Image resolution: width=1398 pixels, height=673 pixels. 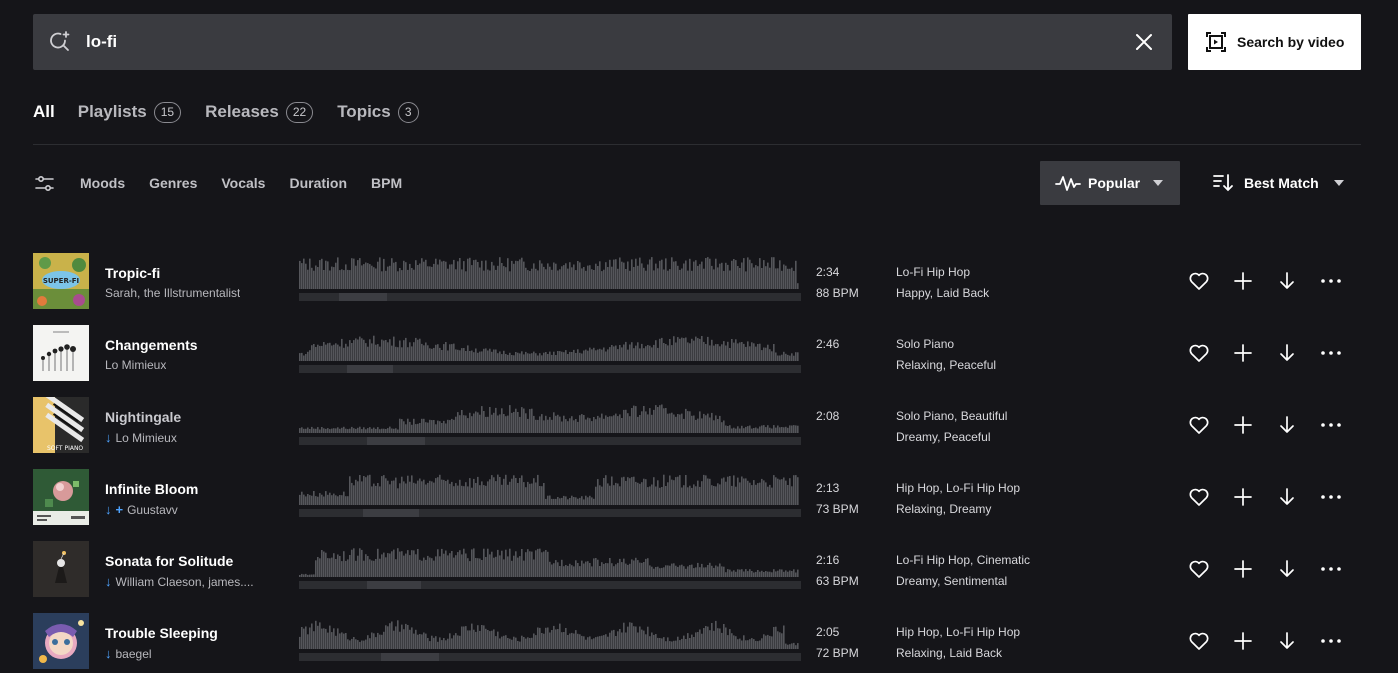 What do you see at coordinates (943, 509) in the screenshot?
I see `track-moods: Relaxing, Dreamy` at bounding box center [943, 509].